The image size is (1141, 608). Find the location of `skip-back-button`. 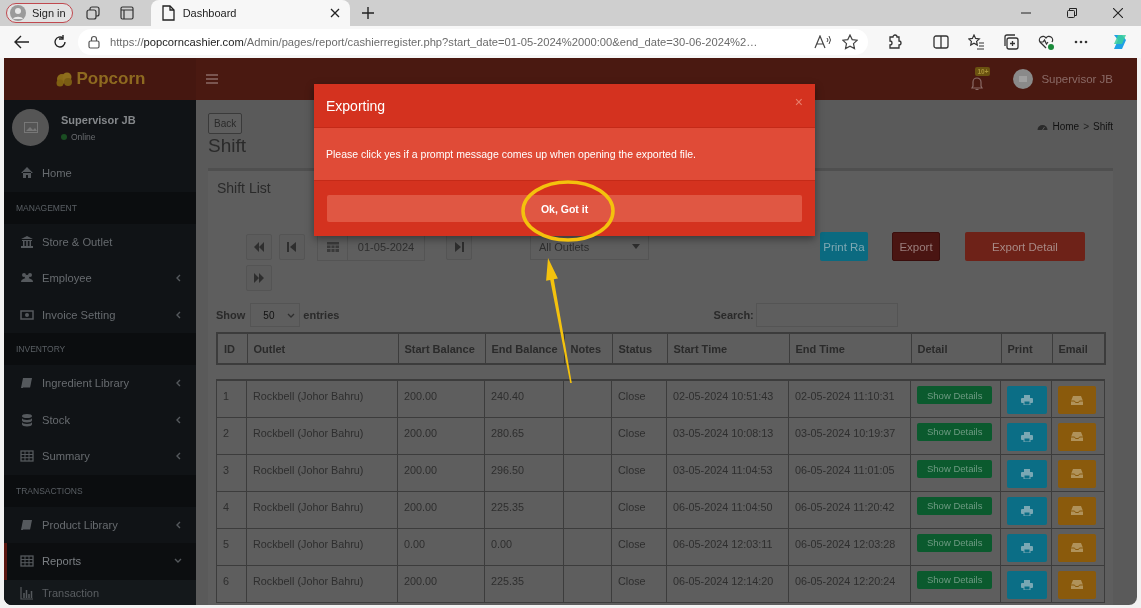

skip-back-button is located at coordinates (292, 246).